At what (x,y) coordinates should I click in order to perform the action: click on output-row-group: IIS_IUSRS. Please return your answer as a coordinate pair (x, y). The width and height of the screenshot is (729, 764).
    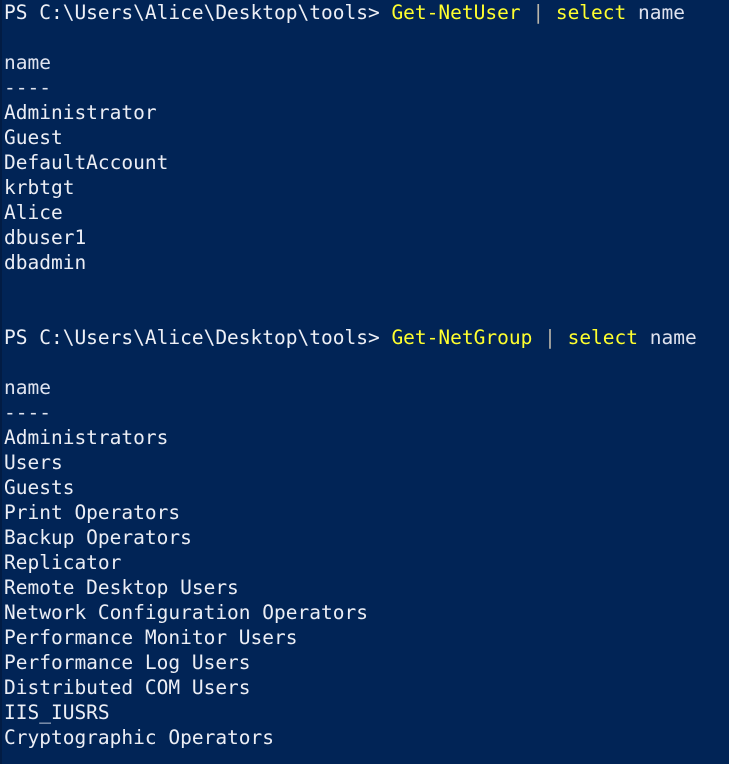
    Looking at the image, I should click on (57, 712).